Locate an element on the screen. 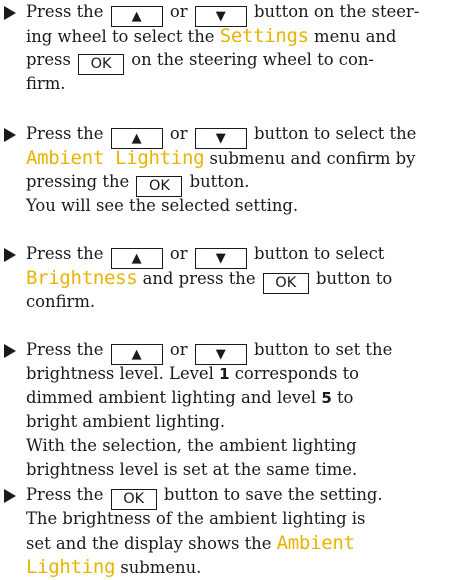  step-line: Press the ▲ or ▼ button on the steer- is located at coordinates (248, 13).